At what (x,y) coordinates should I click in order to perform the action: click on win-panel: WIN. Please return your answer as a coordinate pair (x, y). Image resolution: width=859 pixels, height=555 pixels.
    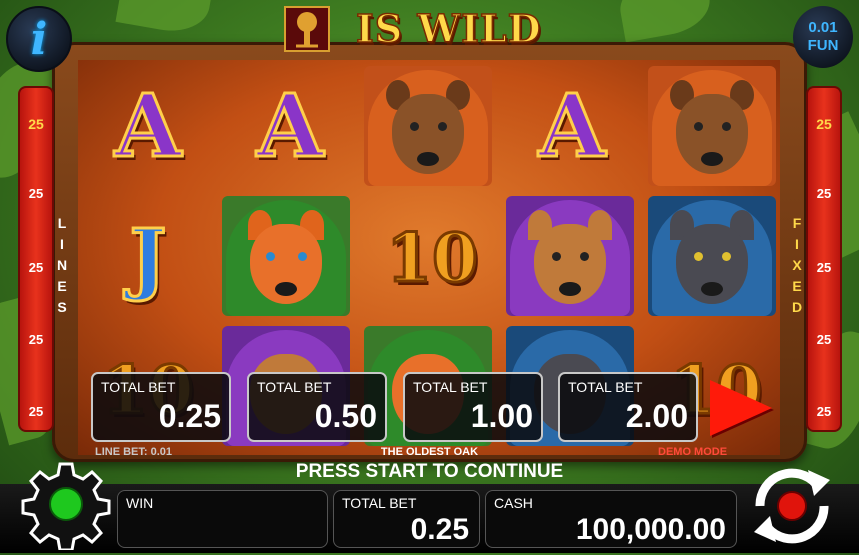
    Looking at the image, I should click on (222, 519).